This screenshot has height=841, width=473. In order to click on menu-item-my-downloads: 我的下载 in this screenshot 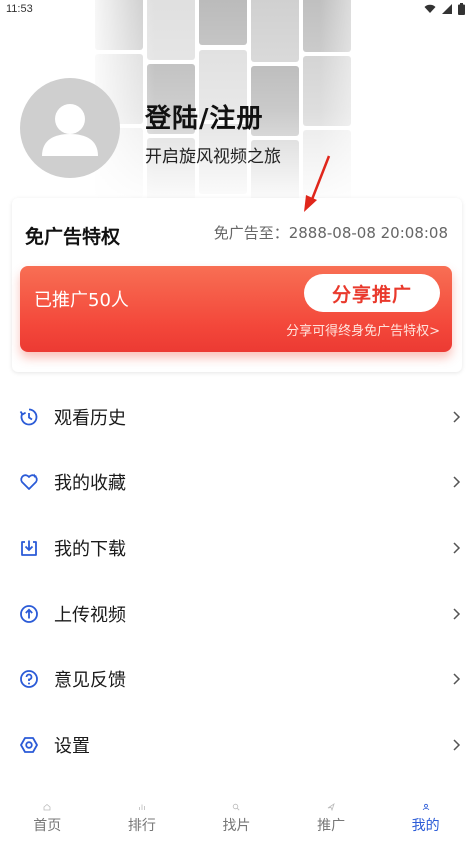, I will do `click(236, 548)`.